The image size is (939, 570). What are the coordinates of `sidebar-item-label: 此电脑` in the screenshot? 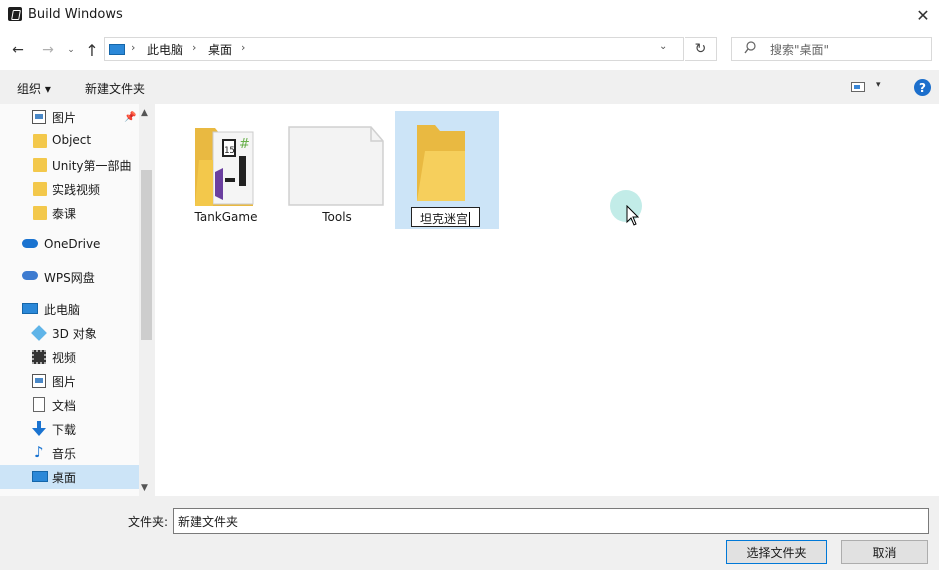 It's located at (62, 310).